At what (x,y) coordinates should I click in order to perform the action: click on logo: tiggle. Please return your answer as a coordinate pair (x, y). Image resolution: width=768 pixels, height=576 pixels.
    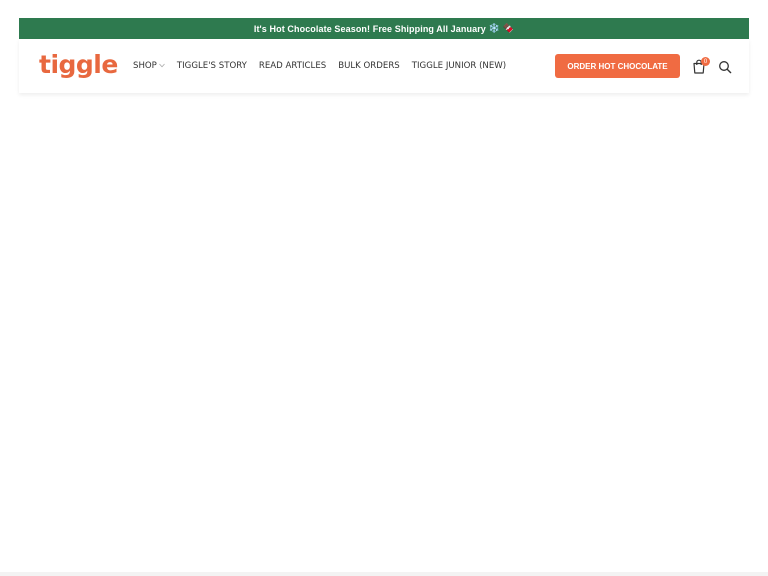
    Looking at the image, I should click on (78, 64).